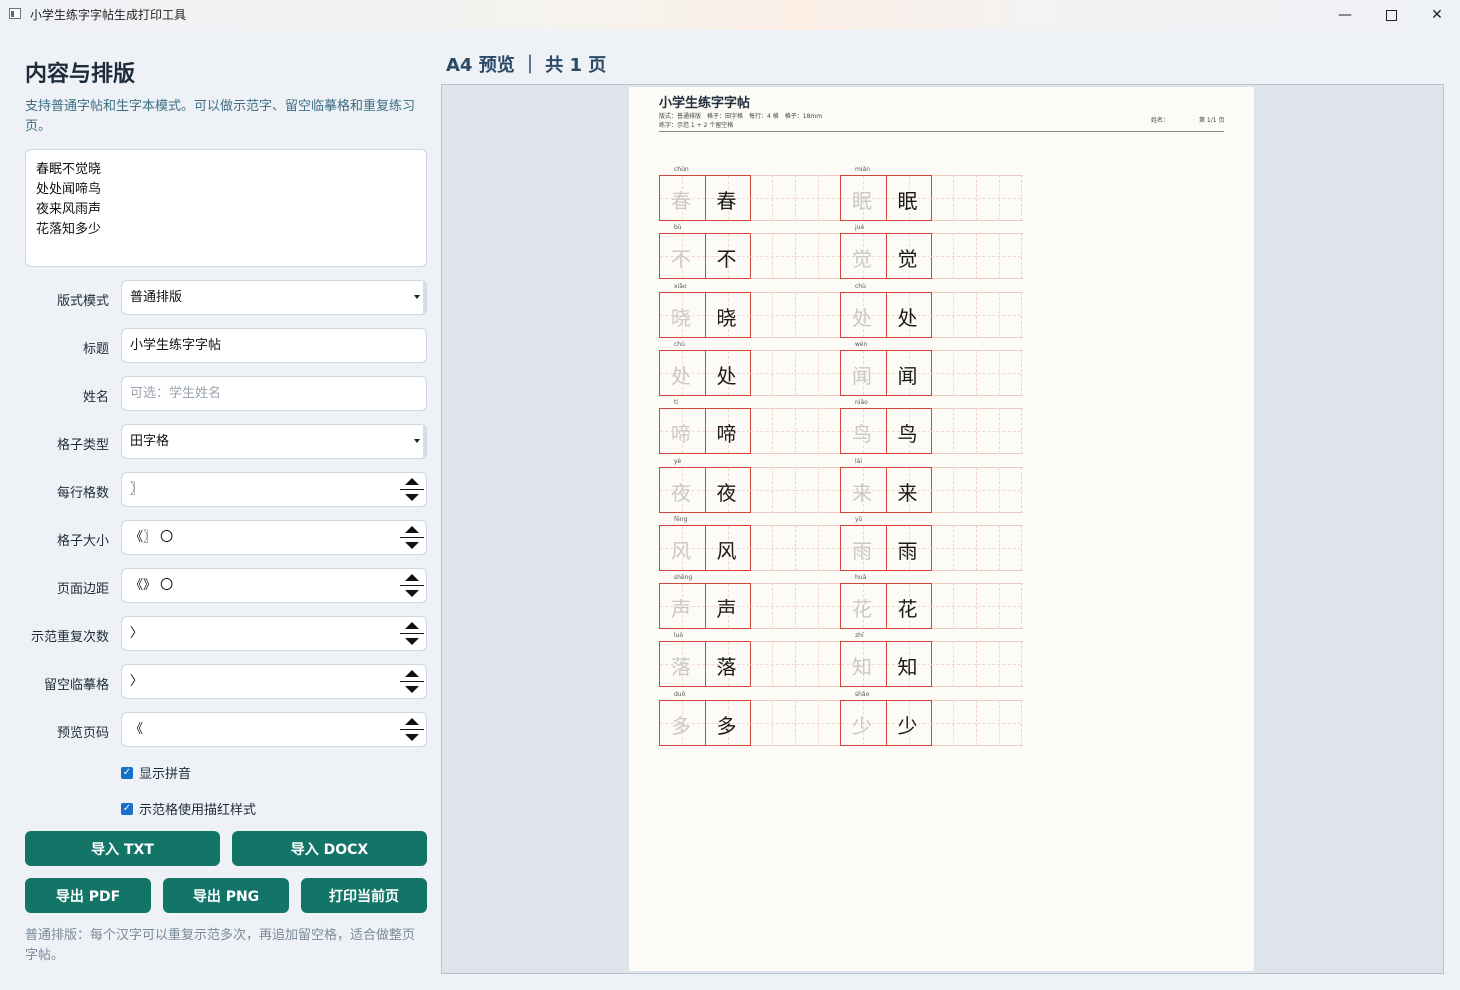  I want to click on trace-character: 啼, so click(681, 434).